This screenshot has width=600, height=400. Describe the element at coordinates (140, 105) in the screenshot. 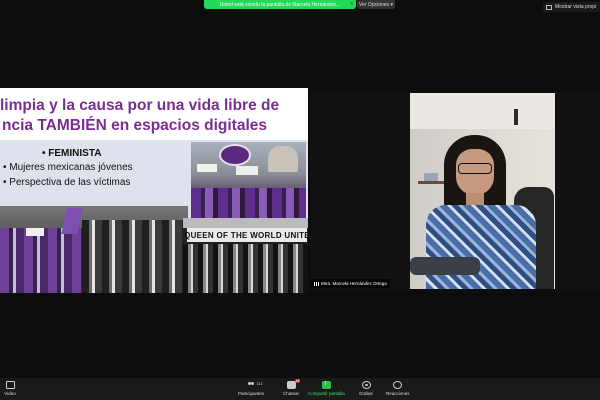

I see `slide-title-line1: limpia y la causa por una vida libre de` at that location.